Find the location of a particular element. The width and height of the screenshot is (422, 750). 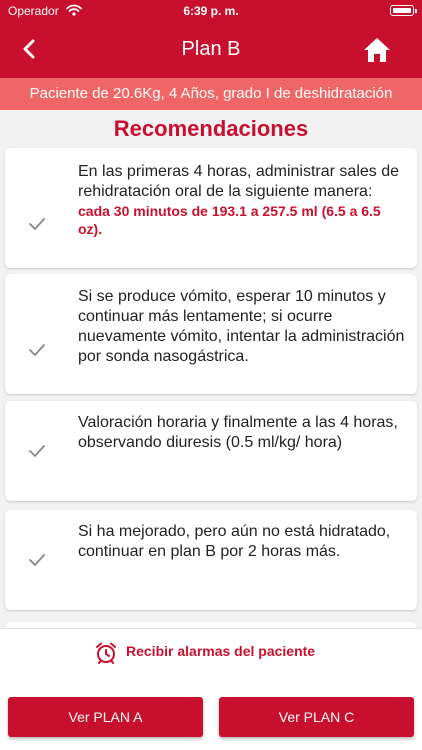

home-icon is located at coordinates (377, 50).